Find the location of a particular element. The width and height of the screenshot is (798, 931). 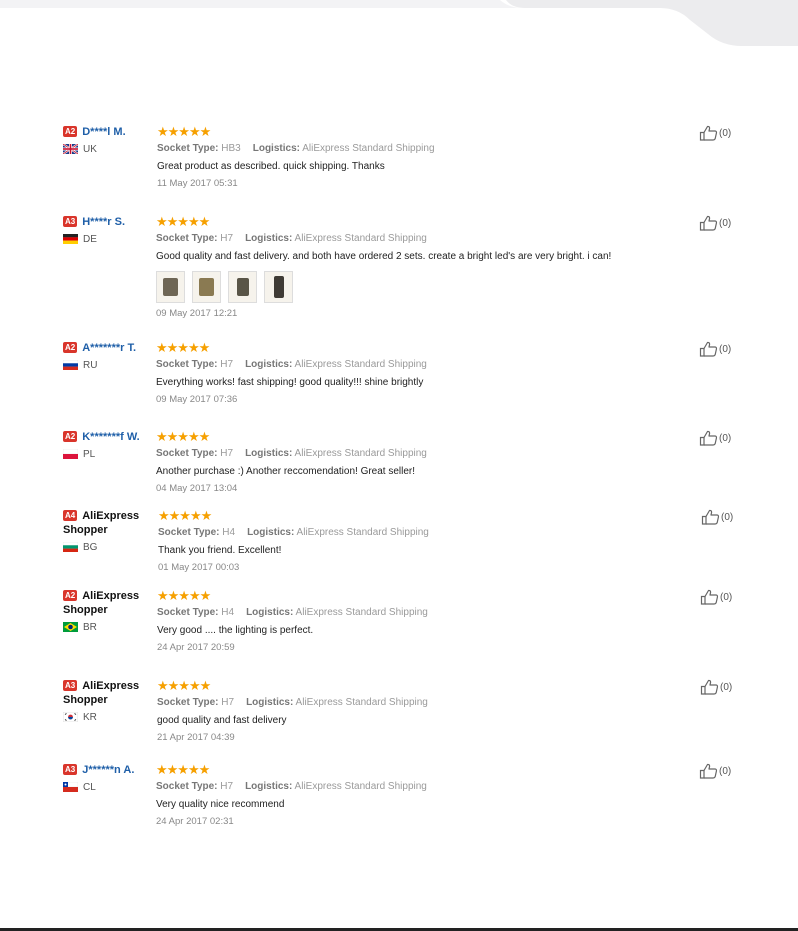

buyer-country: BR is located at coordinates (109, 627).